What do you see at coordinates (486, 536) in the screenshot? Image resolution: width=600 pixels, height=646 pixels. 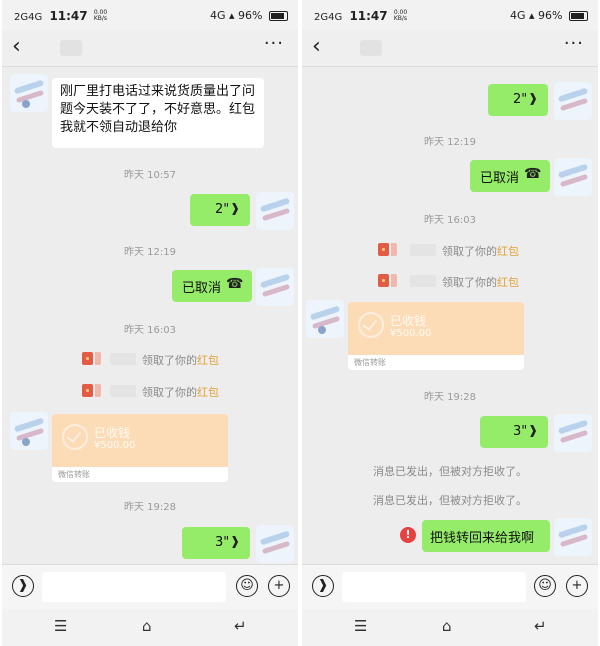 I see `chat-message-sent: 把钱转回来给我啊` at bounding box center [486, 536].